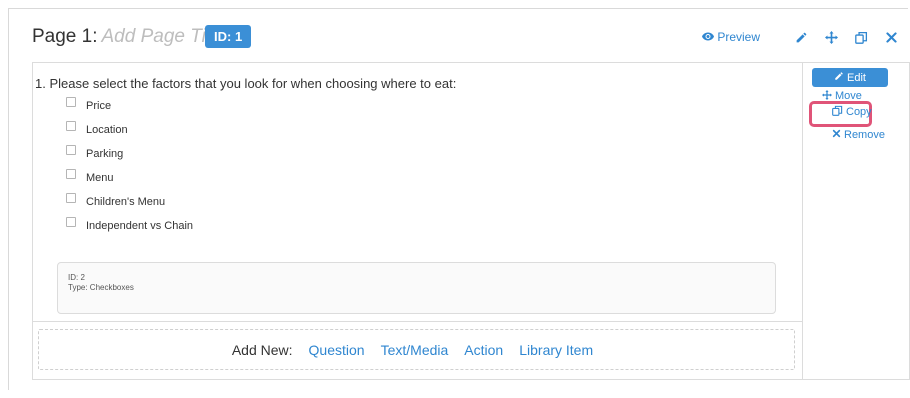  I want to click on edit-label: Edit, so click(856, 77).